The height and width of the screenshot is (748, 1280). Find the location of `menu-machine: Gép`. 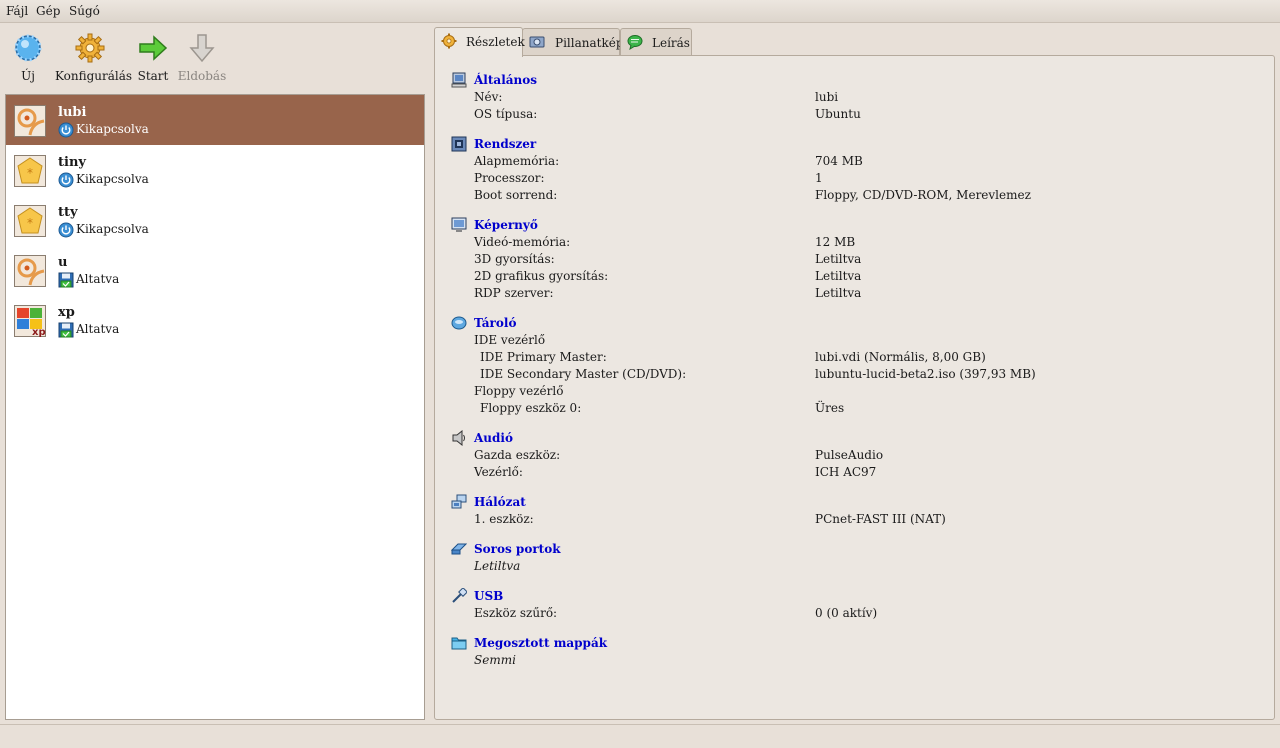

menu-machine: Gép is located at coordinates (48, 11).